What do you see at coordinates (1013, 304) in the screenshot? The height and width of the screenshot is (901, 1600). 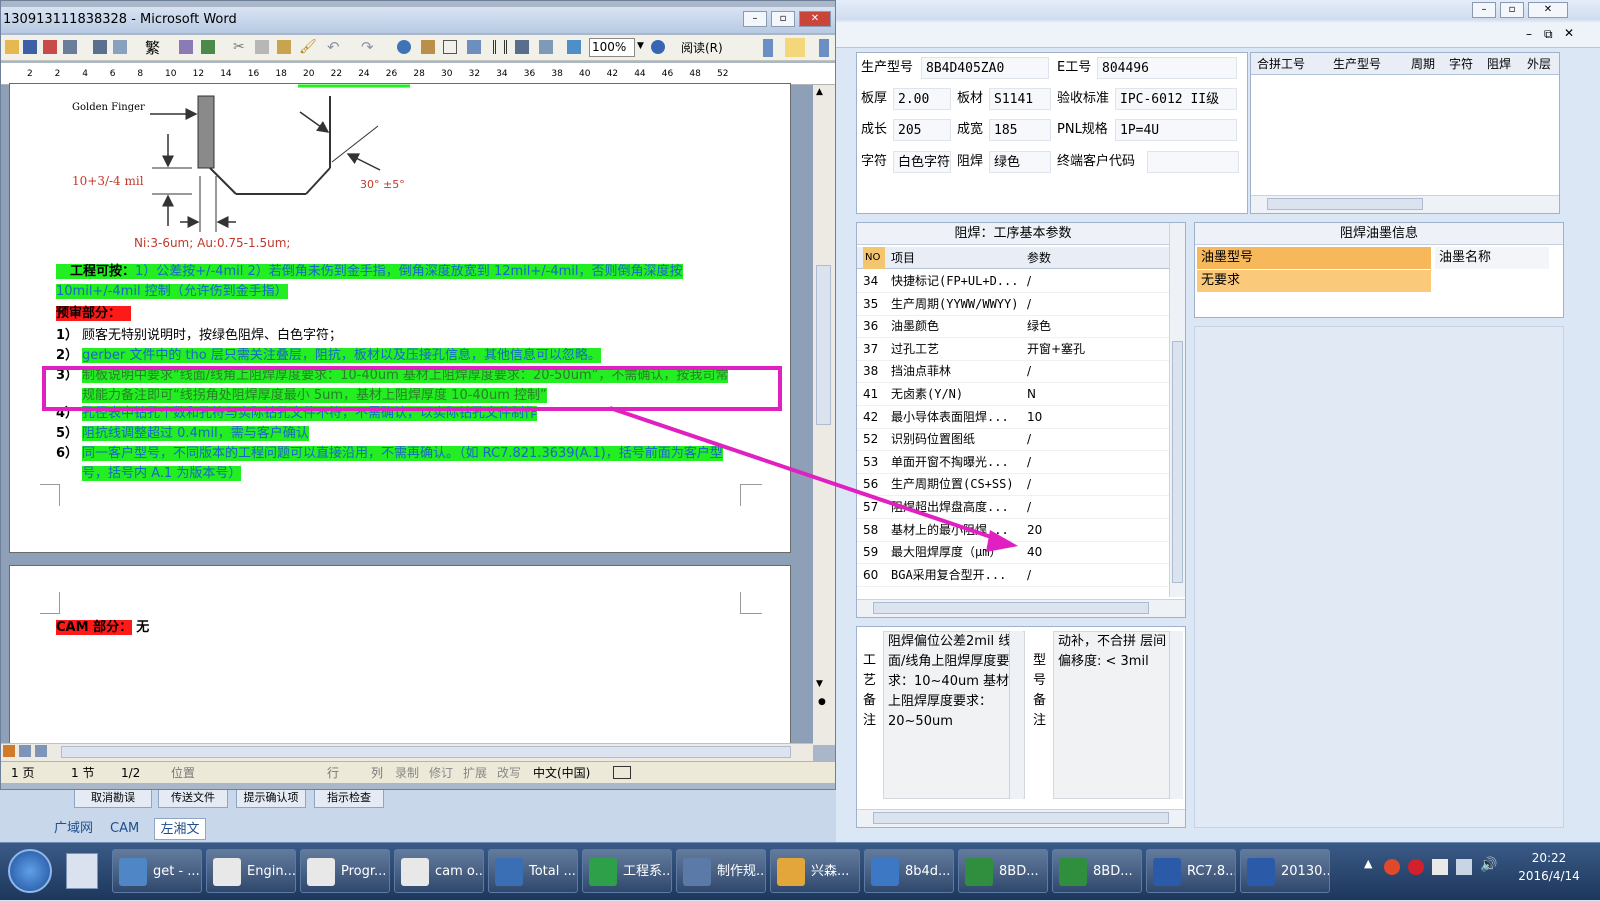 I see `param-row: 35 生产周期(YYWW/WWYY) /` at bounding box center [1013, 304].